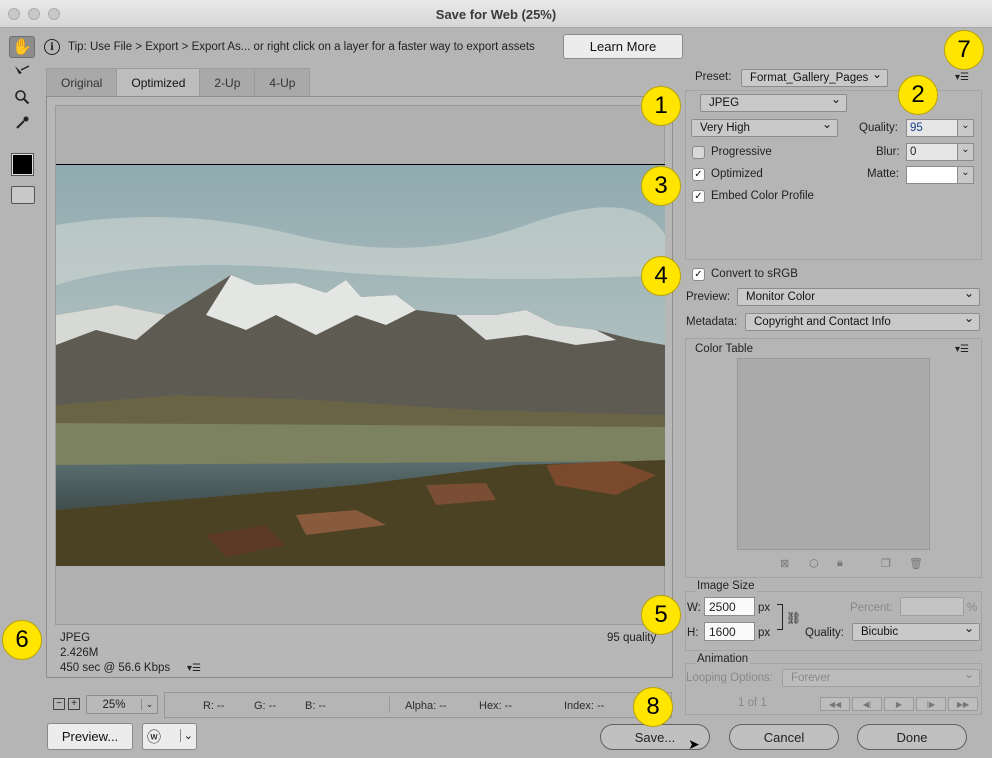  I want to click on previous-frame-button: ◀|, so click(867, 704).